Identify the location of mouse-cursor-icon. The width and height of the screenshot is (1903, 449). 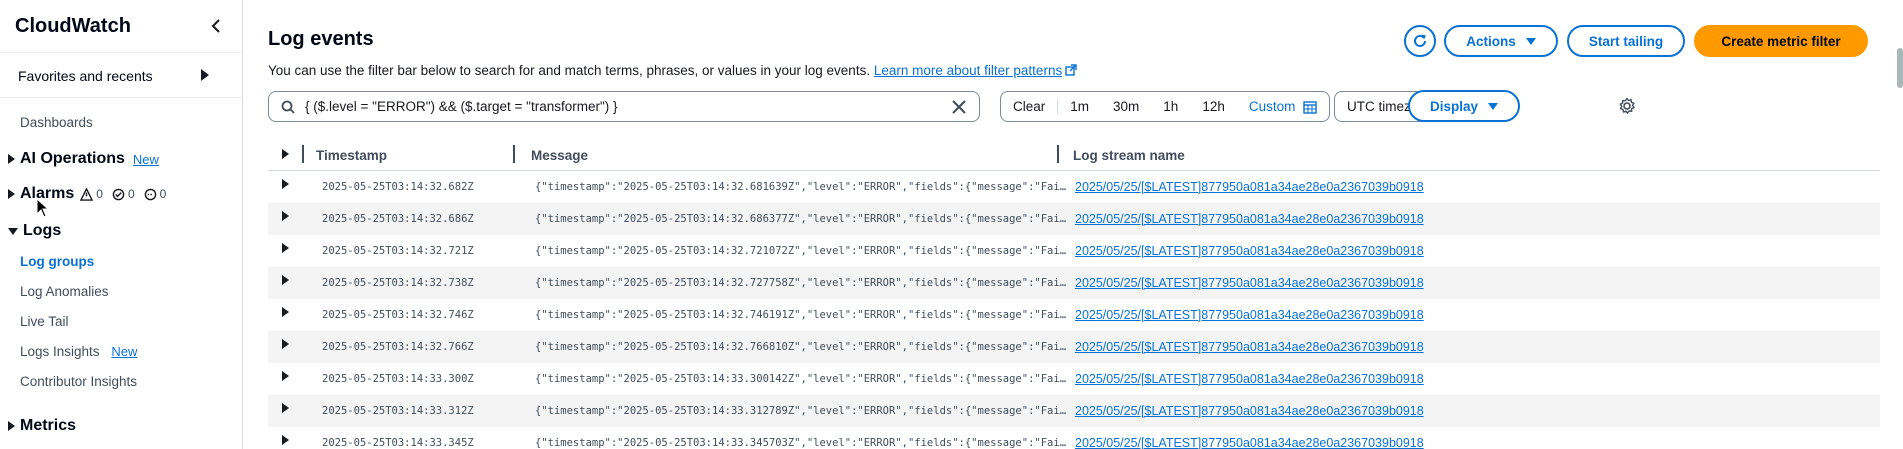
(43, 208).